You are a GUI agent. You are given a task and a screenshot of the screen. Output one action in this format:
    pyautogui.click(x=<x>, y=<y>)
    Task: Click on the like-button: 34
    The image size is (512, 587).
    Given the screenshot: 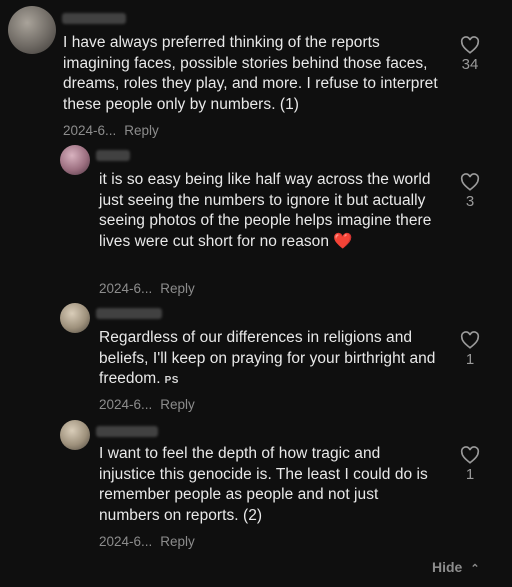 What is the action you would take?
    pyautogui.click(x=470, y=54)
    